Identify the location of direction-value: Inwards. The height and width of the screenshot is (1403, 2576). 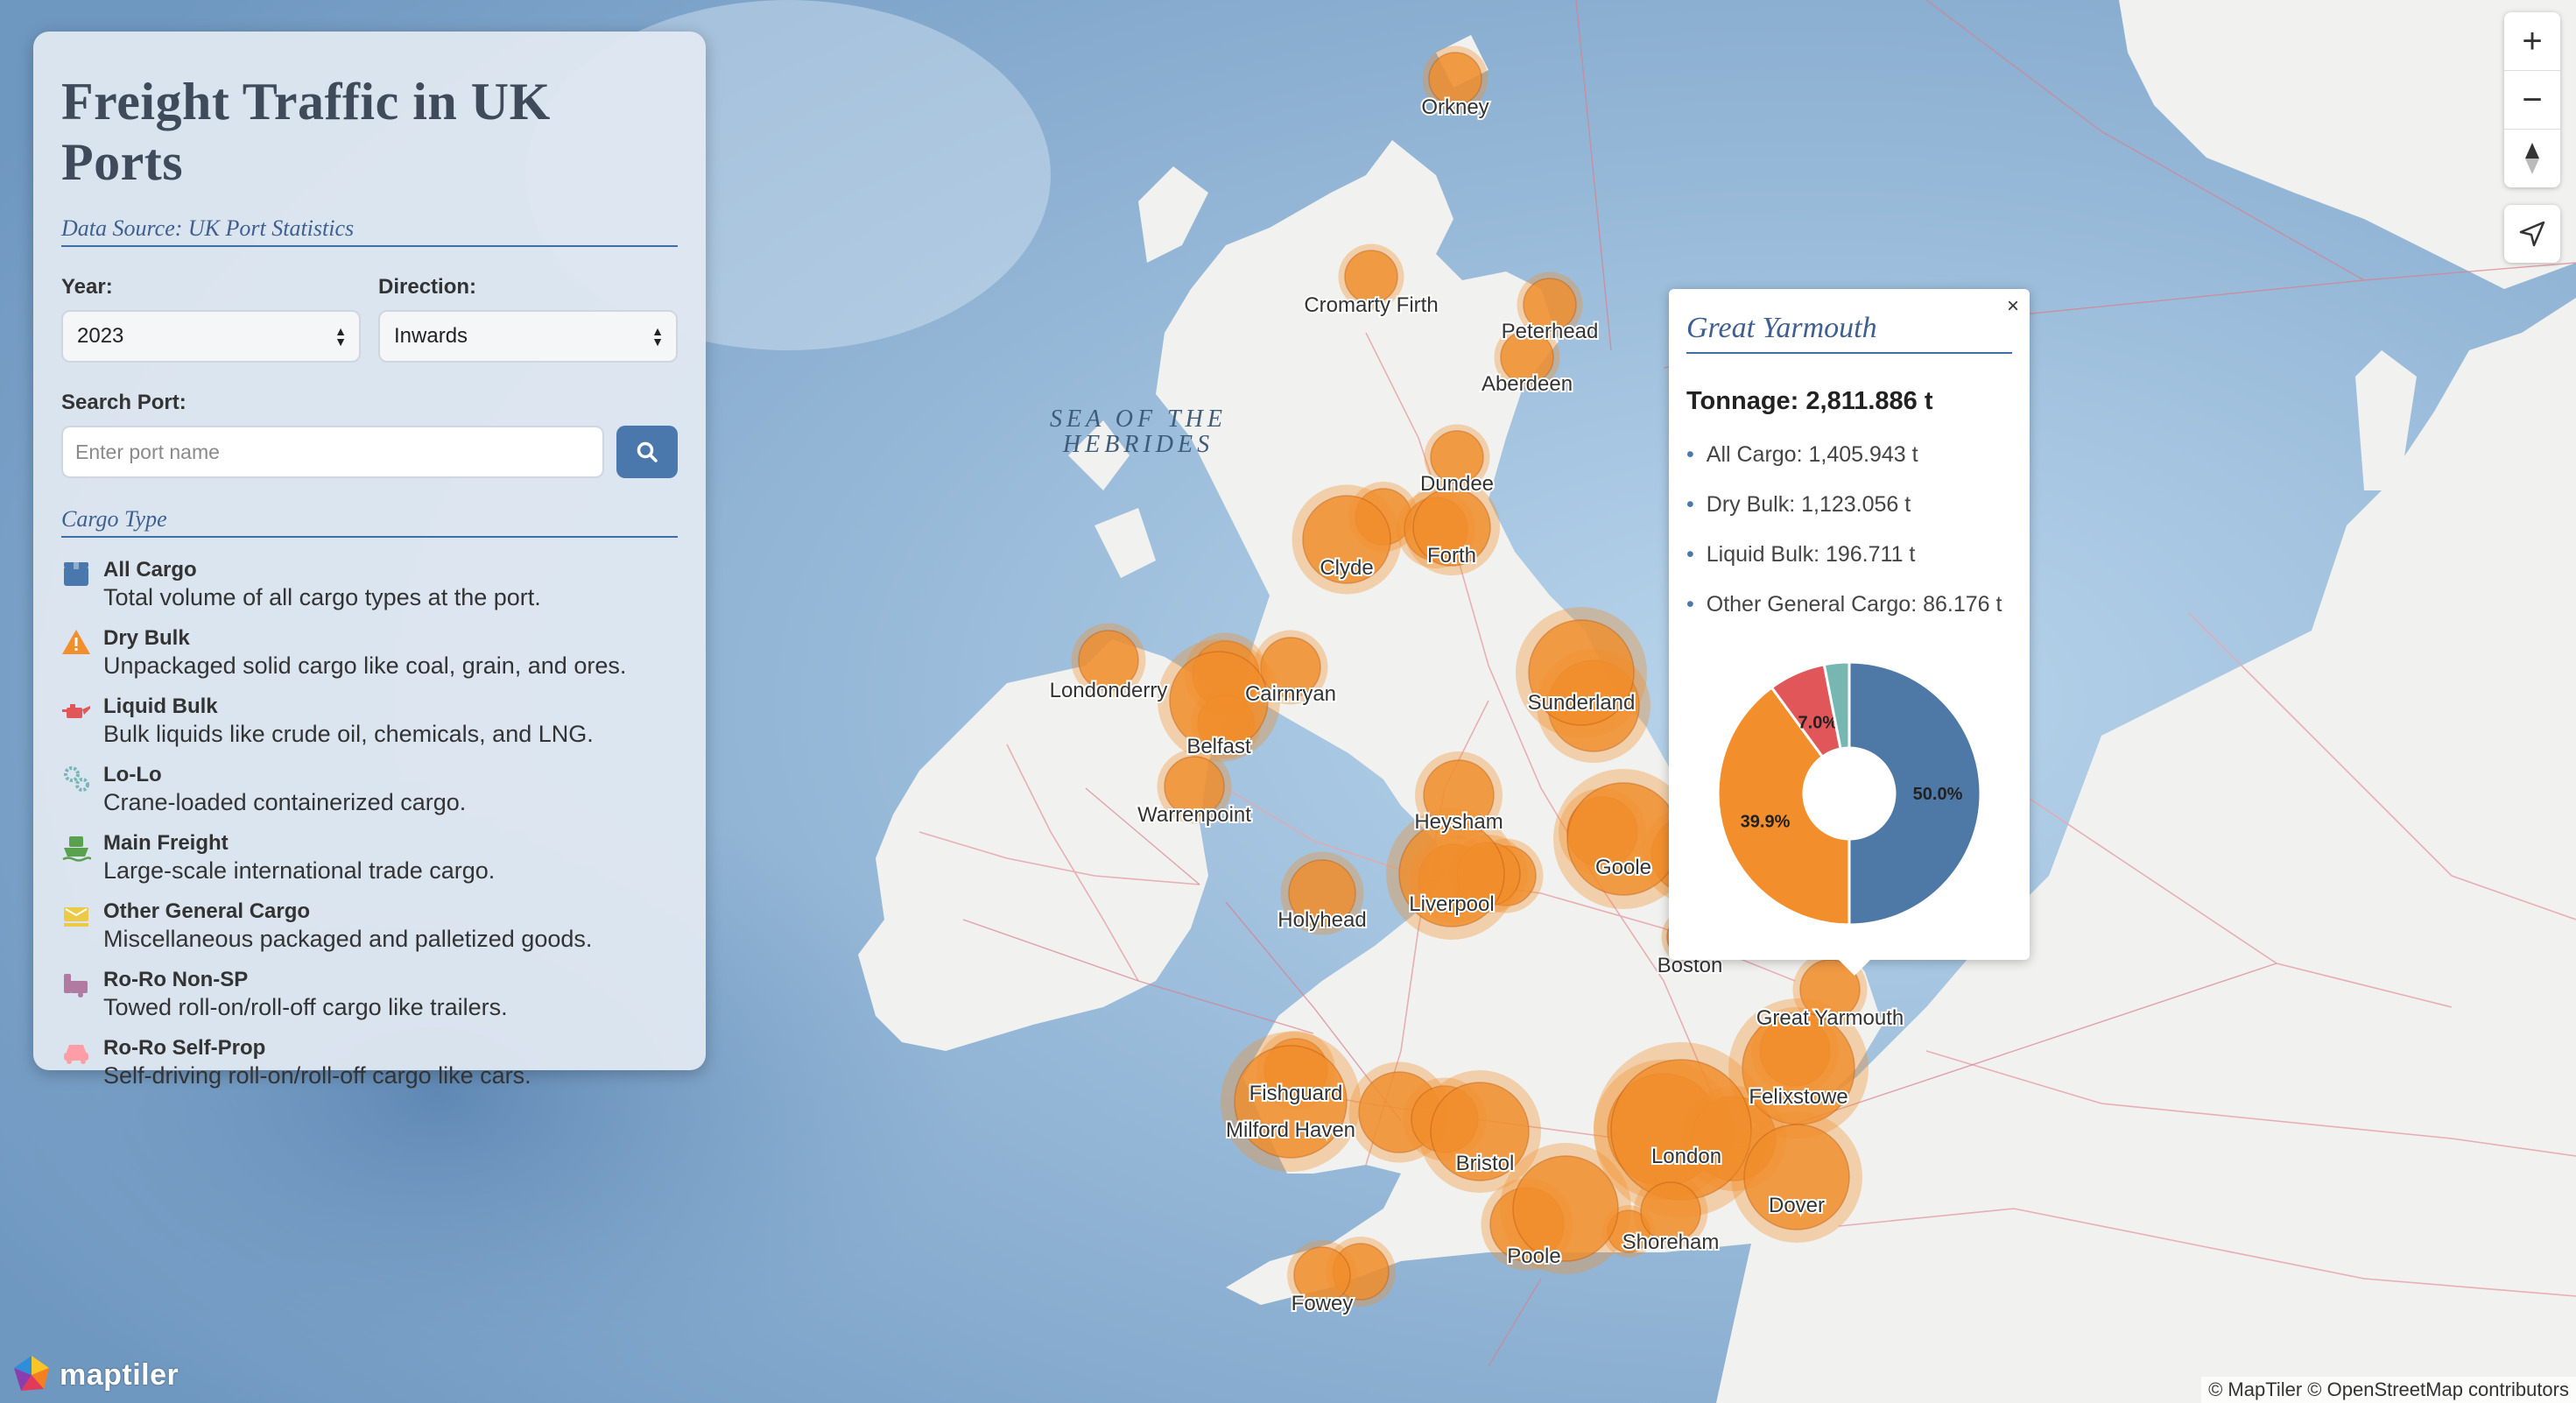
(431, 336).